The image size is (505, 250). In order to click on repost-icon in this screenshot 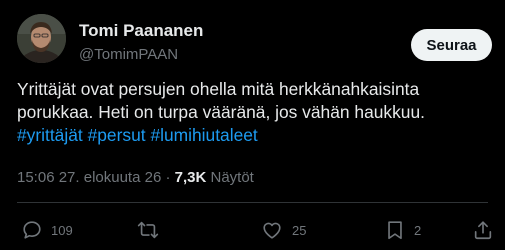, I will do `click(148, 230)`.